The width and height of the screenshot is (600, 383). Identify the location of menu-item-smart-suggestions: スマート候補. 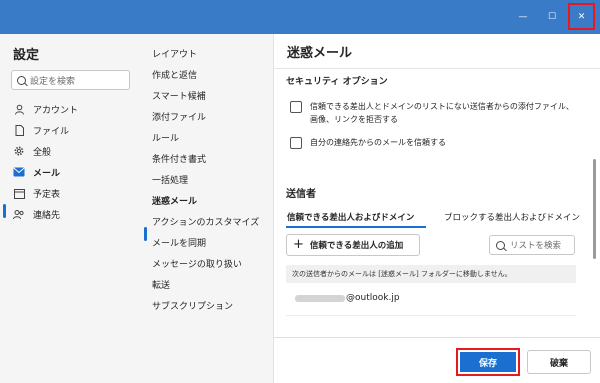
(179, 95).